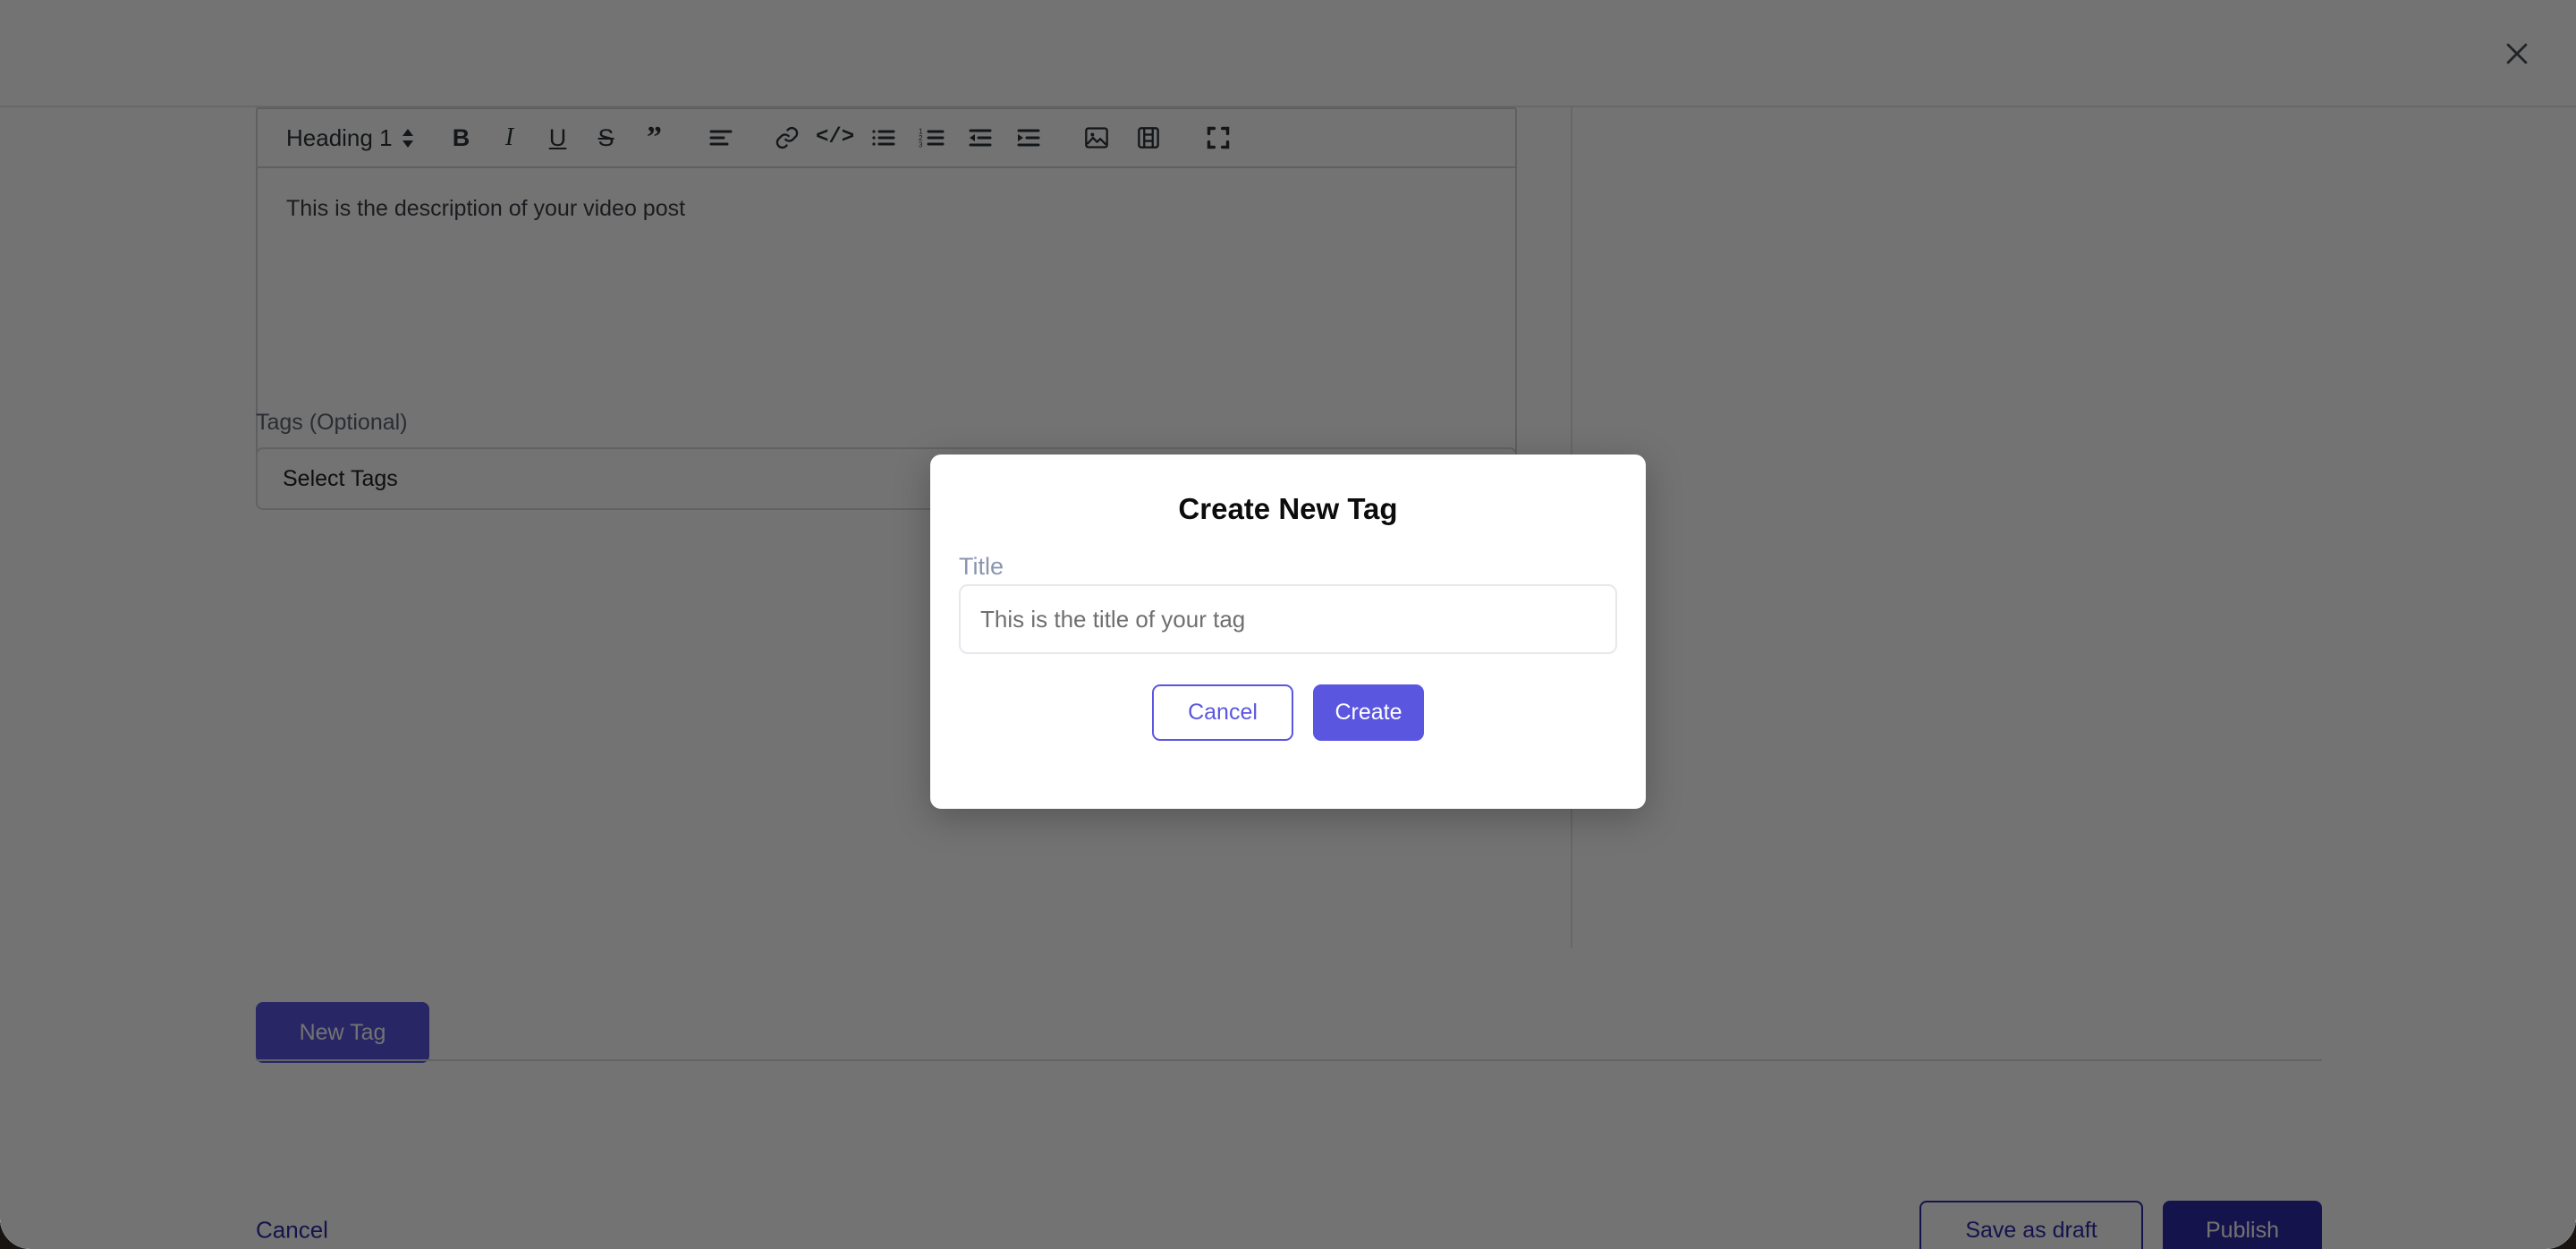 The image size is (2576, 1249). I want to click on modal-actions: Cancel Create, so click(1288, 713).